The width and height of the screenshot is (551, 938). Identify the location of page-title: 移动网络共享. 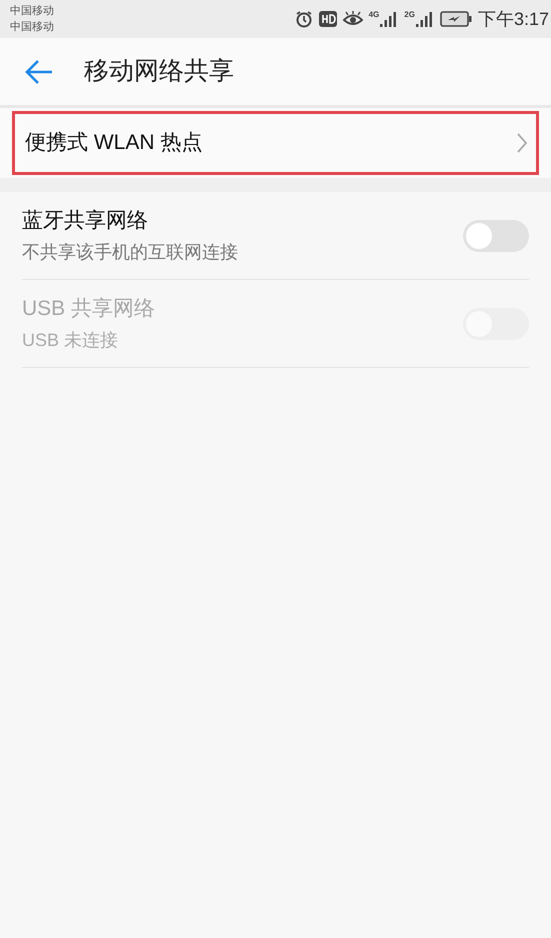
(159, 71).